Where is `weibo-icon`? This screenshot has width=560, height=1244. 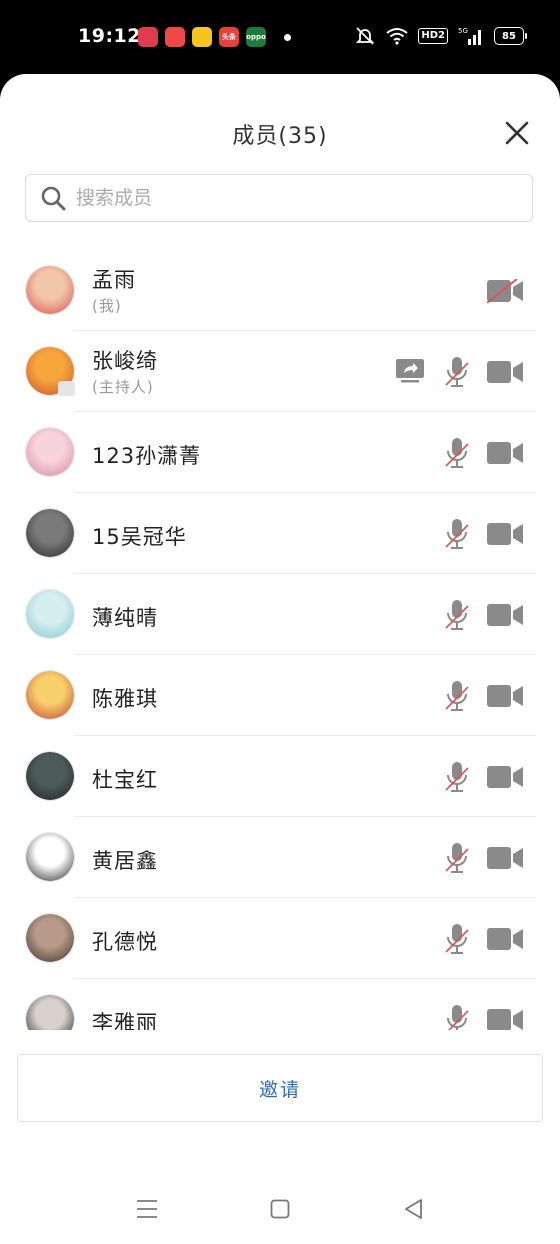
weibo-icon is located at coordinates (202, 37).